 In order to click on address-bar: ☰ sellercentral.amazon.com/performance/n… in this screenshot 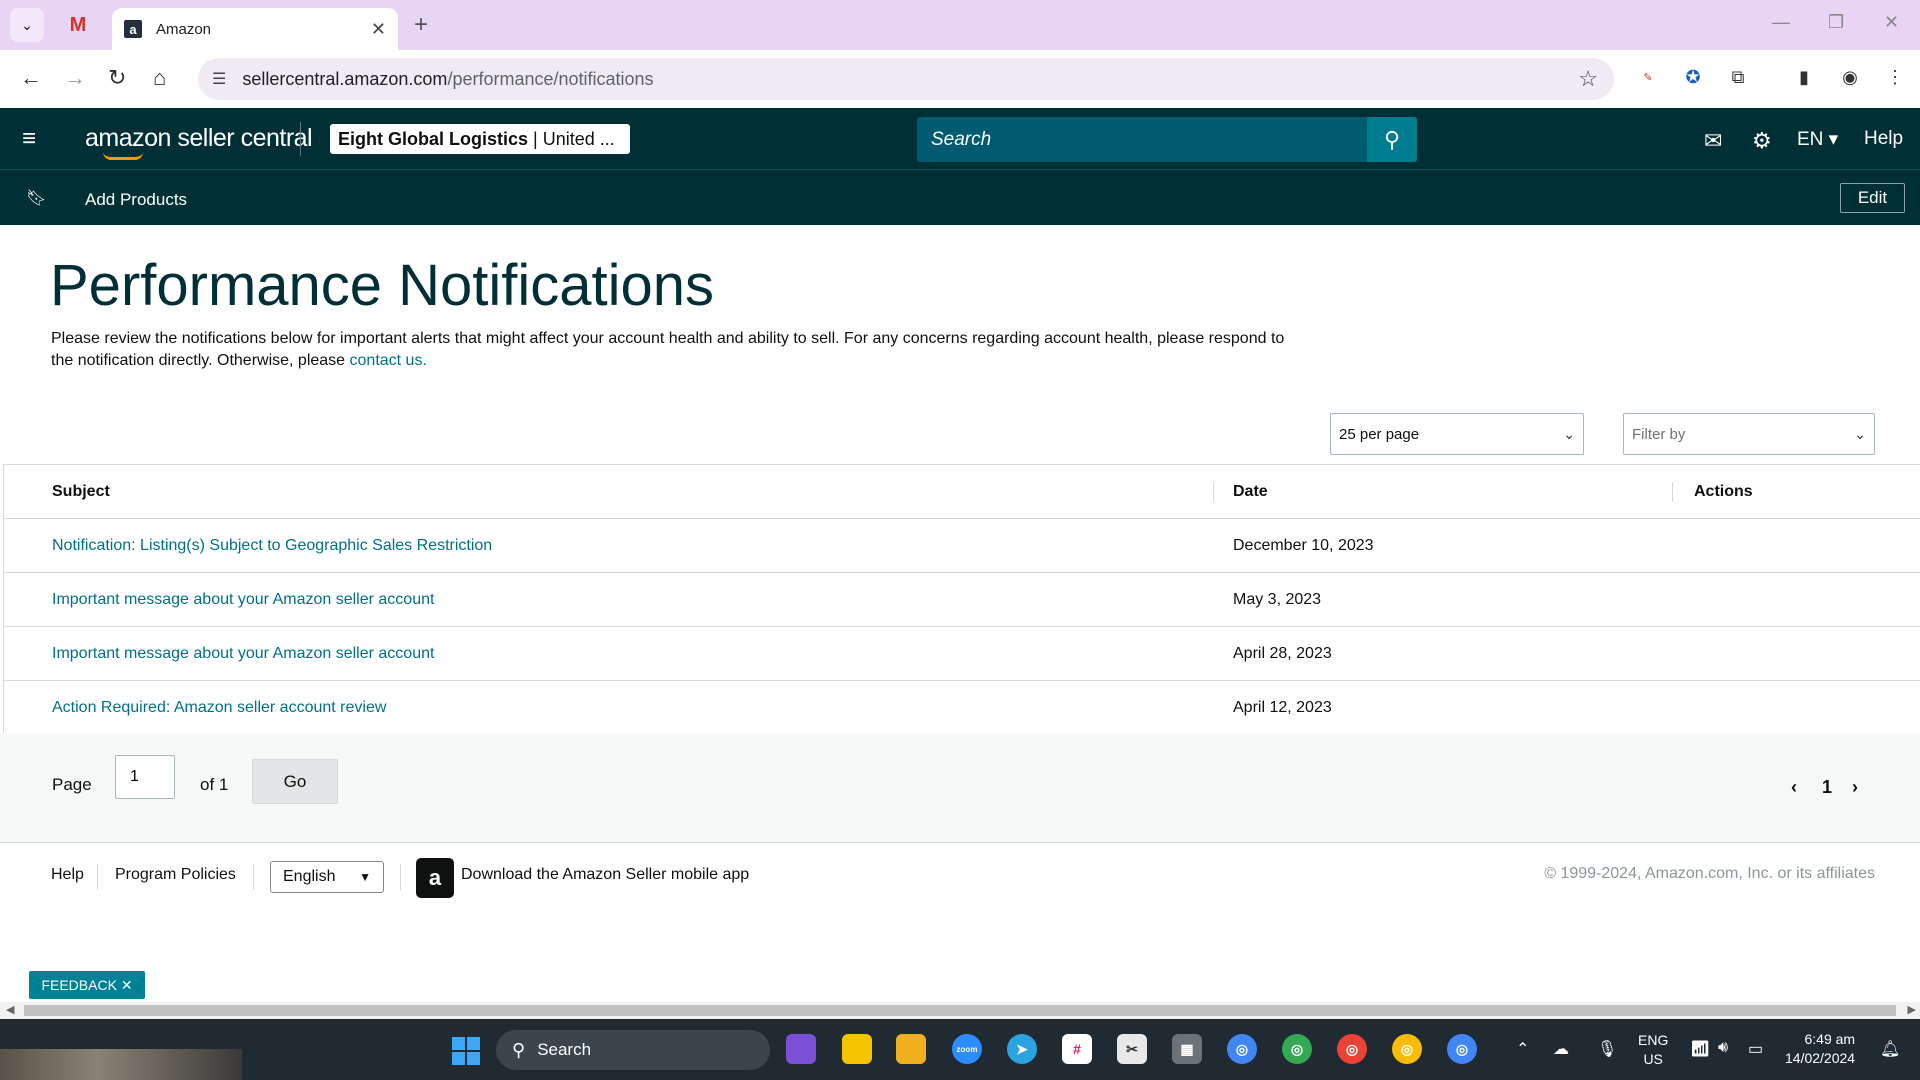, I will do `click(906, 79)`.